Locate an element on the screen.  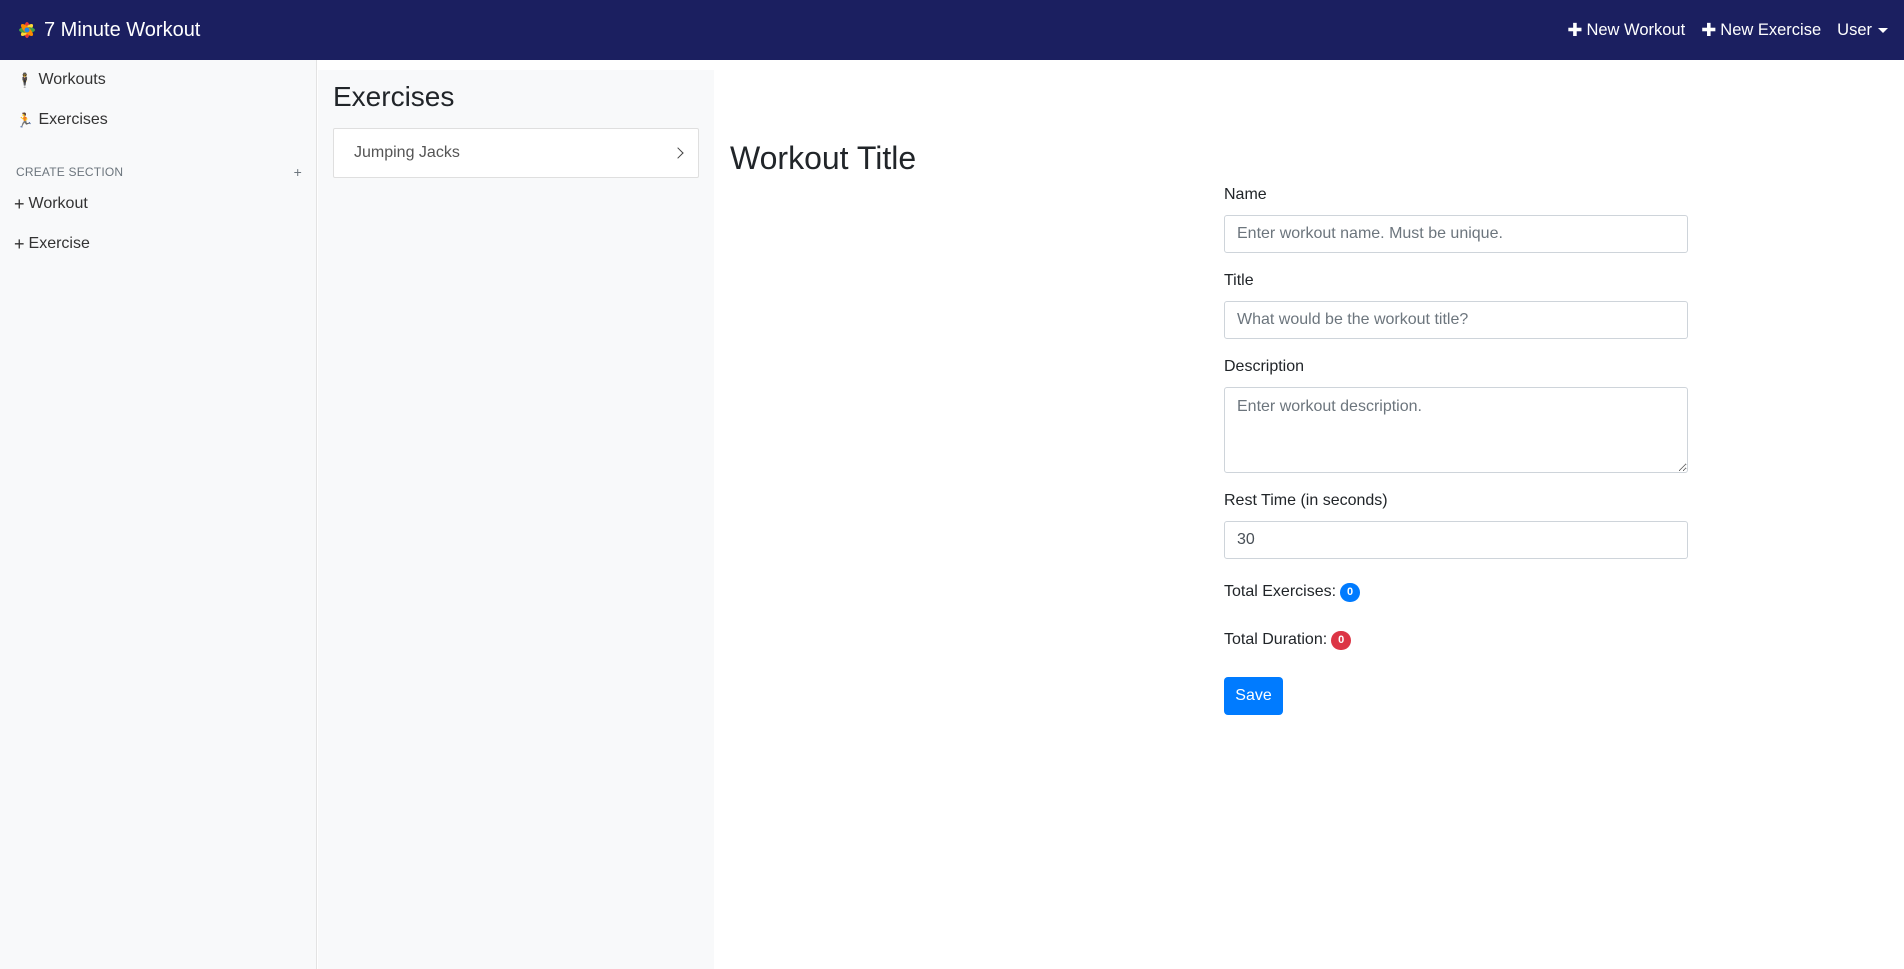
sidebar-create-label: Exercise is located at coordinates (59, 243).